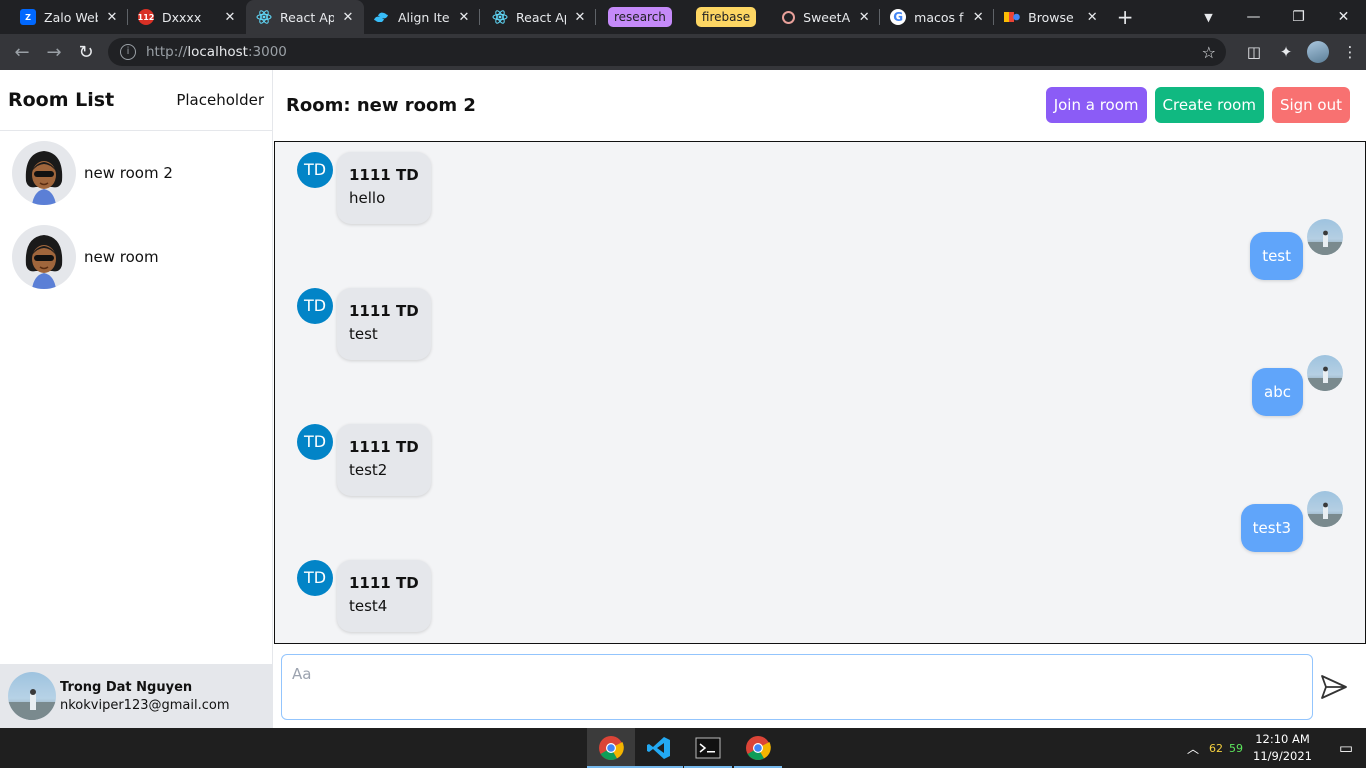 The image size is (1366, 768). I want to click on bookmark-star-icon: ☆, so click(1209, 52).